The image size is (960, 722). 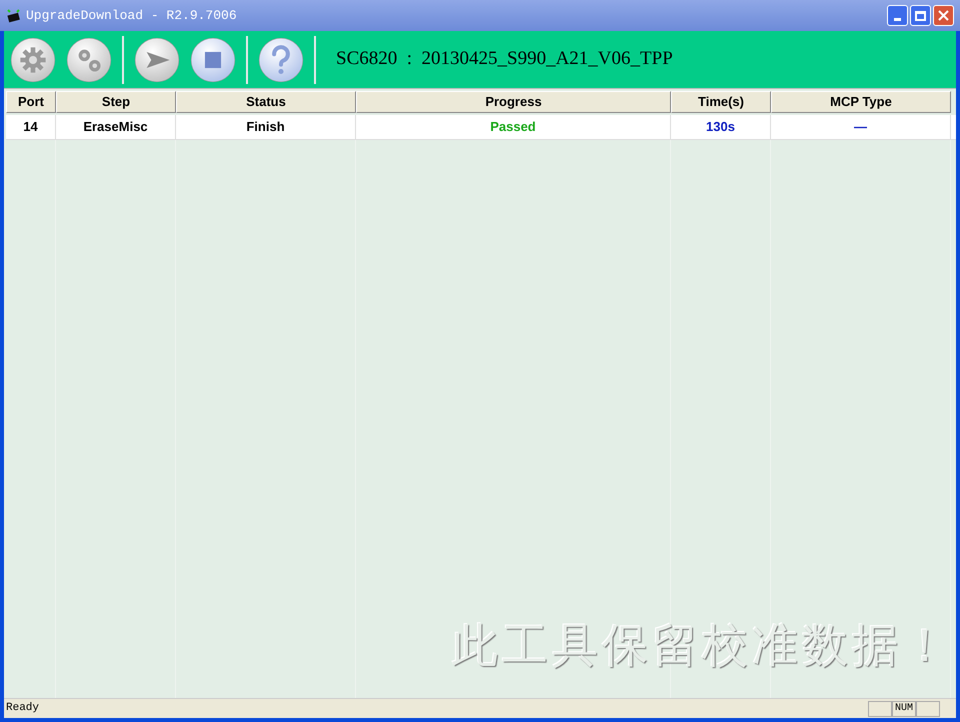 I want to click on column-header: Step, so click(x=116, y=102).